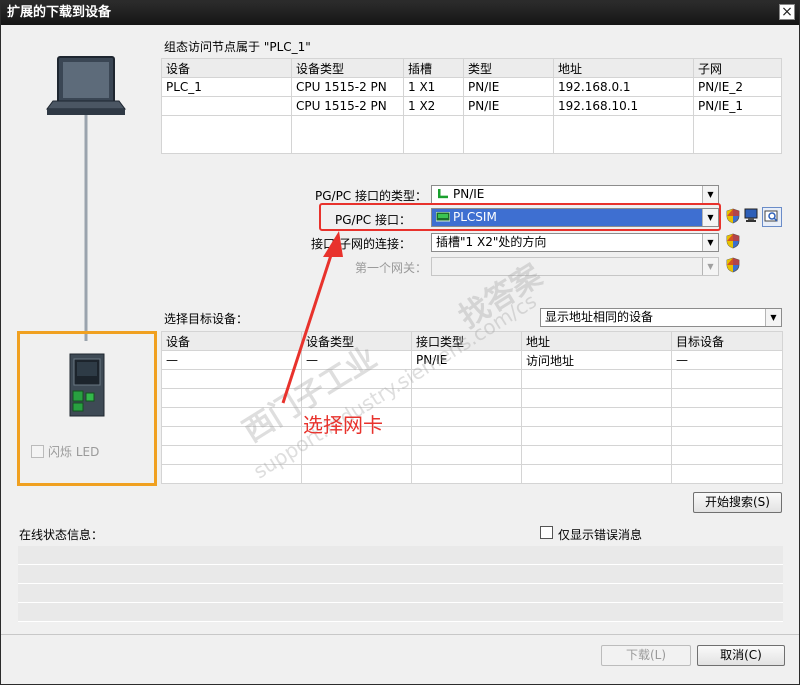 Image resolution: width=800 pixels, height=685 pixels. I want to click on start-search-button: 开始搜索(S), so click(737, 502).